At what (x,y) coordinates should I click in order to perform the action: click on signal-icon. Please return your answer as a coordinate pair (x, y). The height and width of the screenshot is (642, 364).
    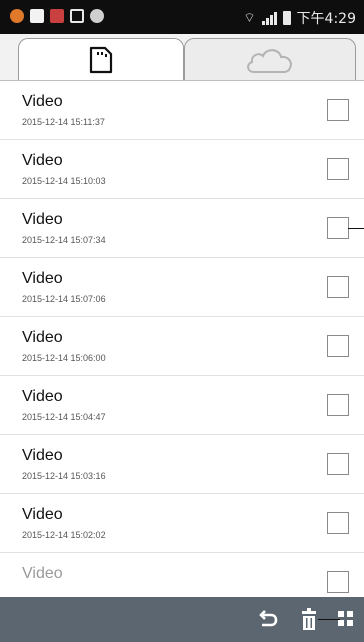
    Looking at the image, I should click on (269, 18).